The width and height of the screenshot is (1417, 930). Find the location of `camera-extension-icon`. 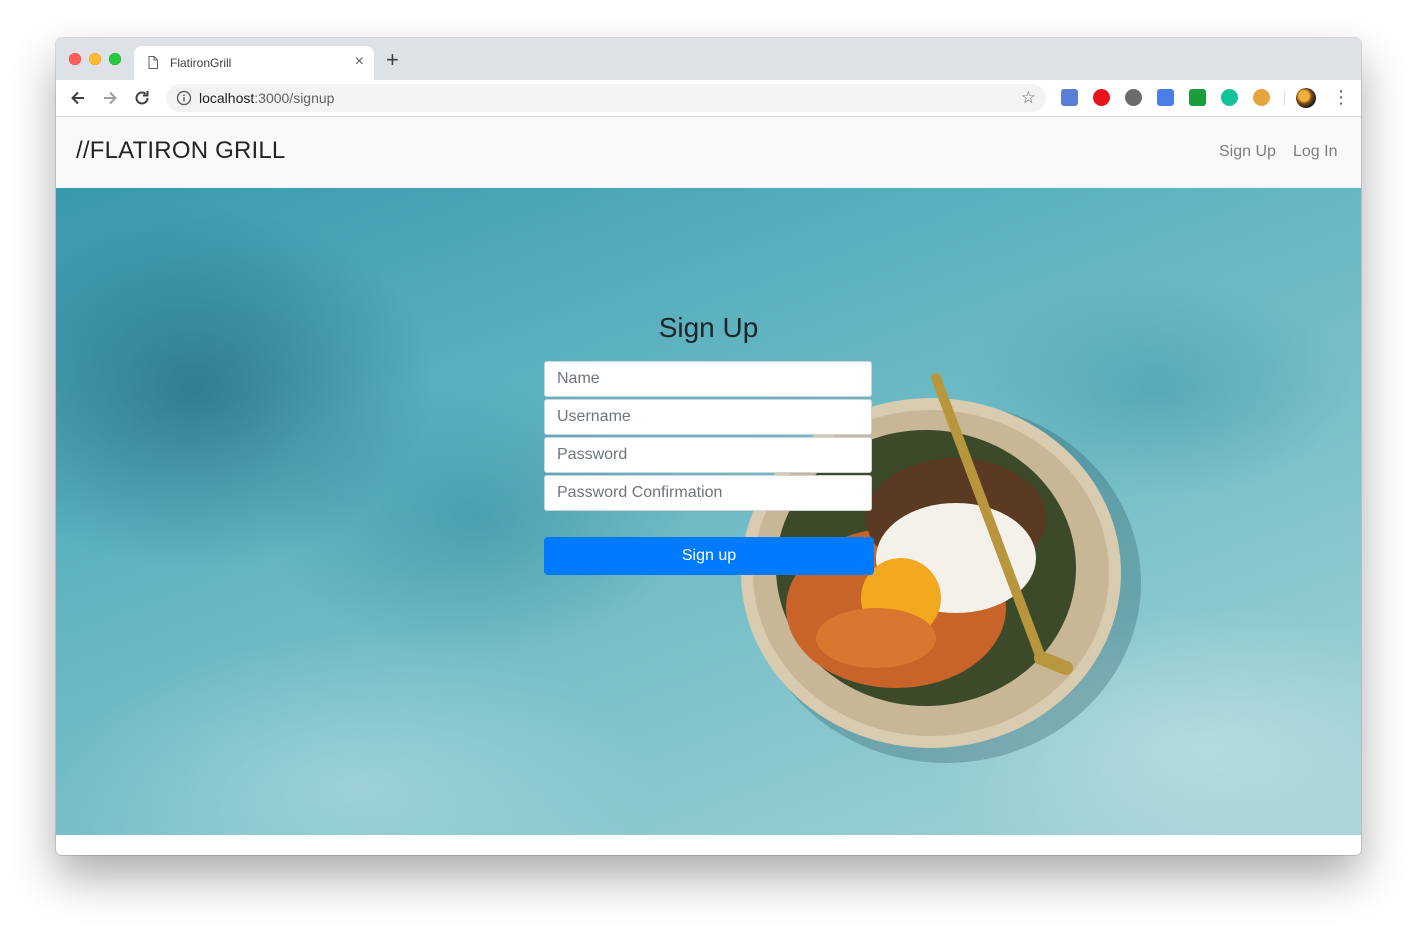

camera-extension-icon is located at coordinates (1069, 97).